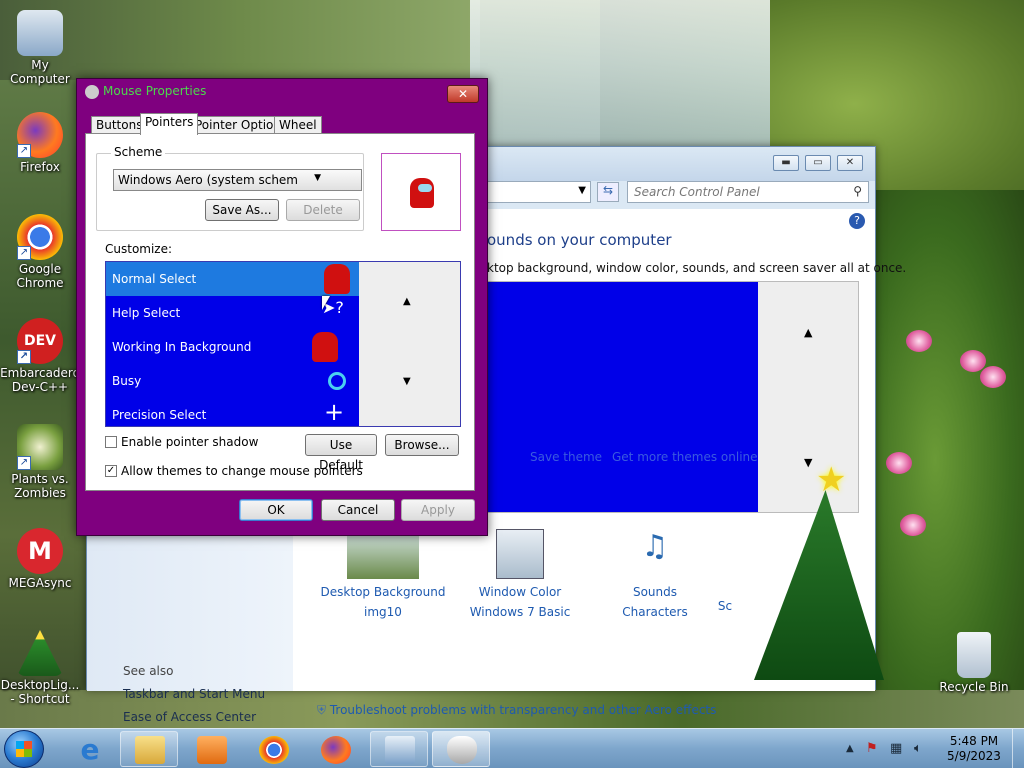  I want to click on taskbar-file-explorer, so click(149, 749).